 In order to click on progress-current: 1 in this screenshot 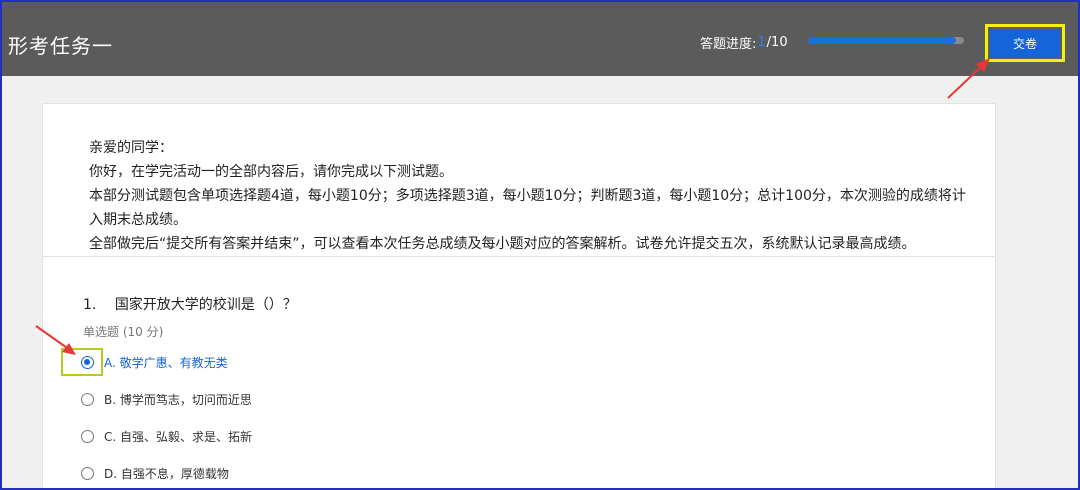, I will do `click(761, 42)`.